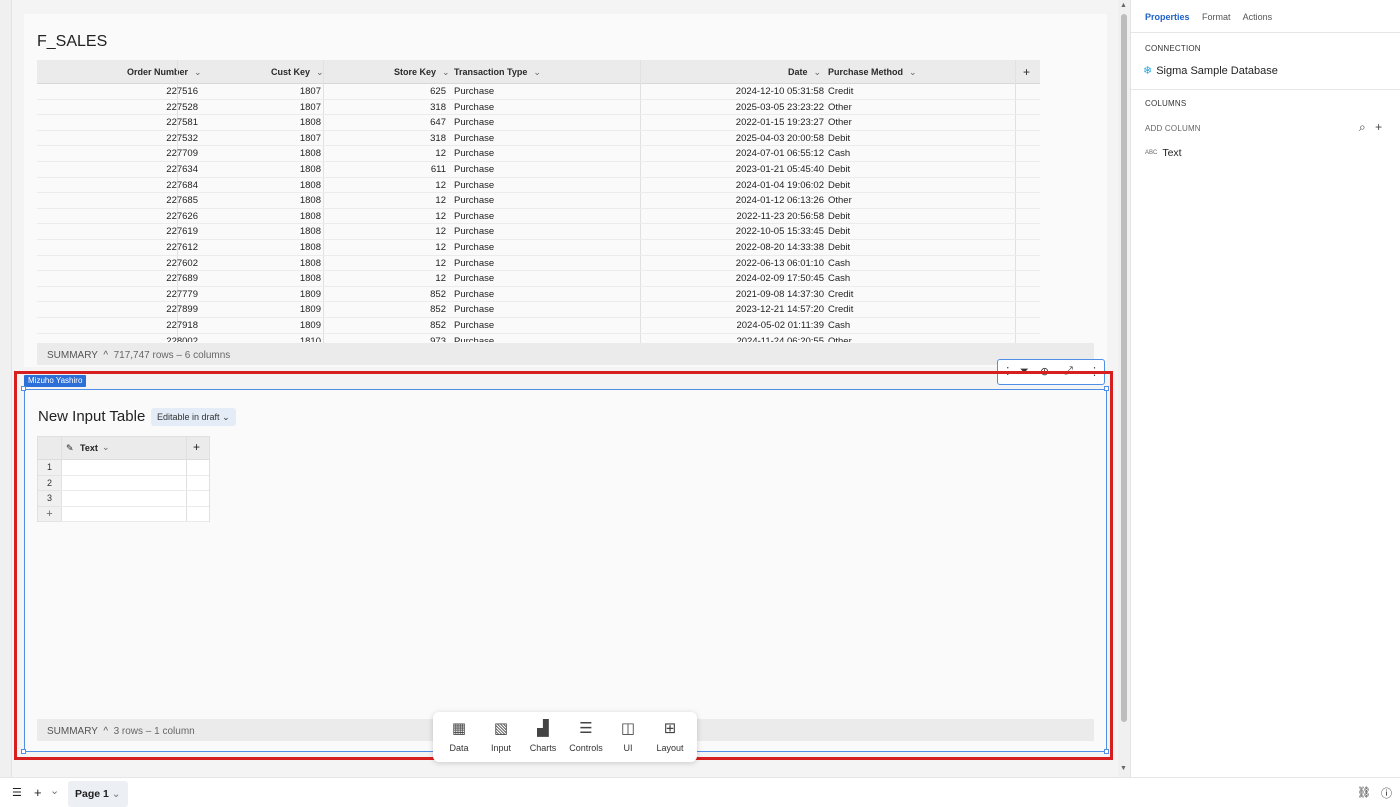  I want to click on scrollbar-thumb, so click(1124, 368).